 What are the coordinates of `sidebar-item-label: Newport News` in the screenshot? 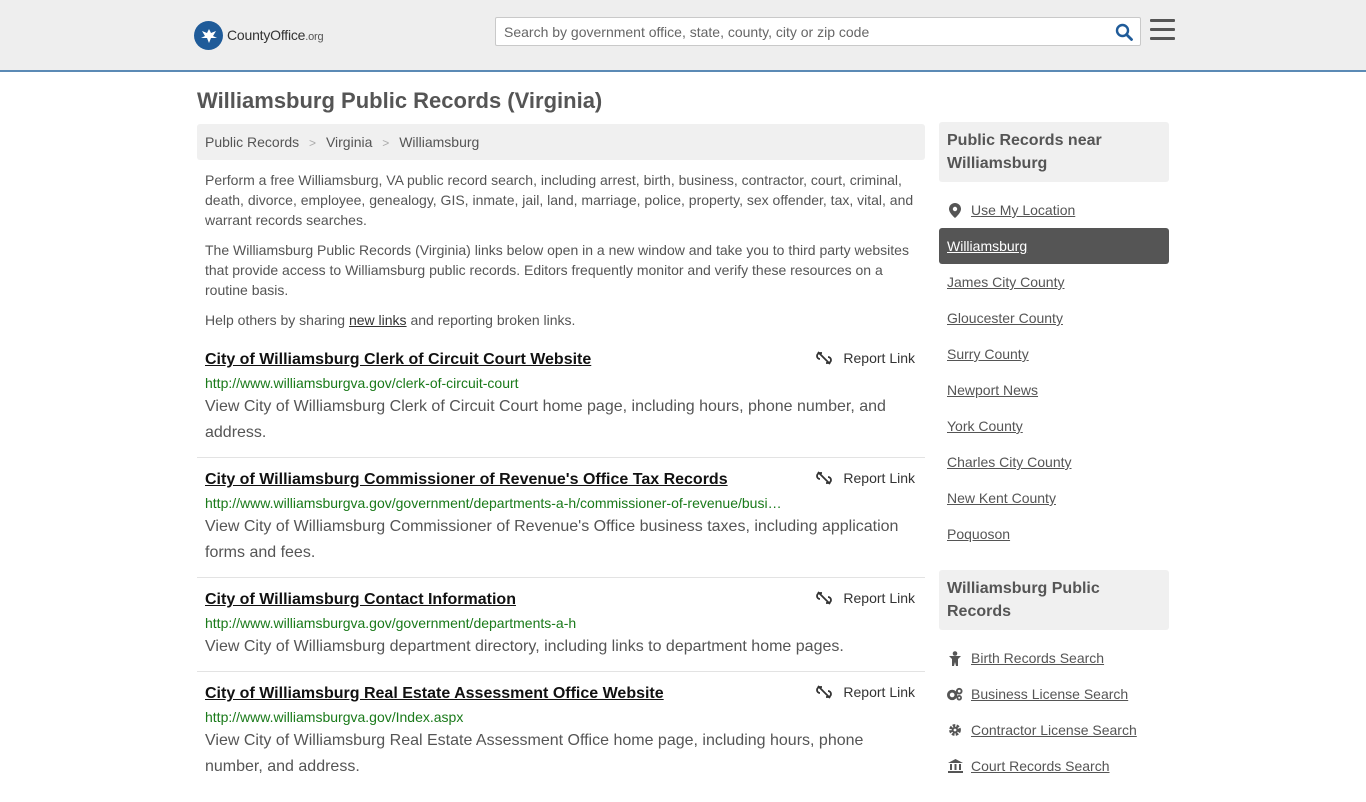 It's located at (992, 390).